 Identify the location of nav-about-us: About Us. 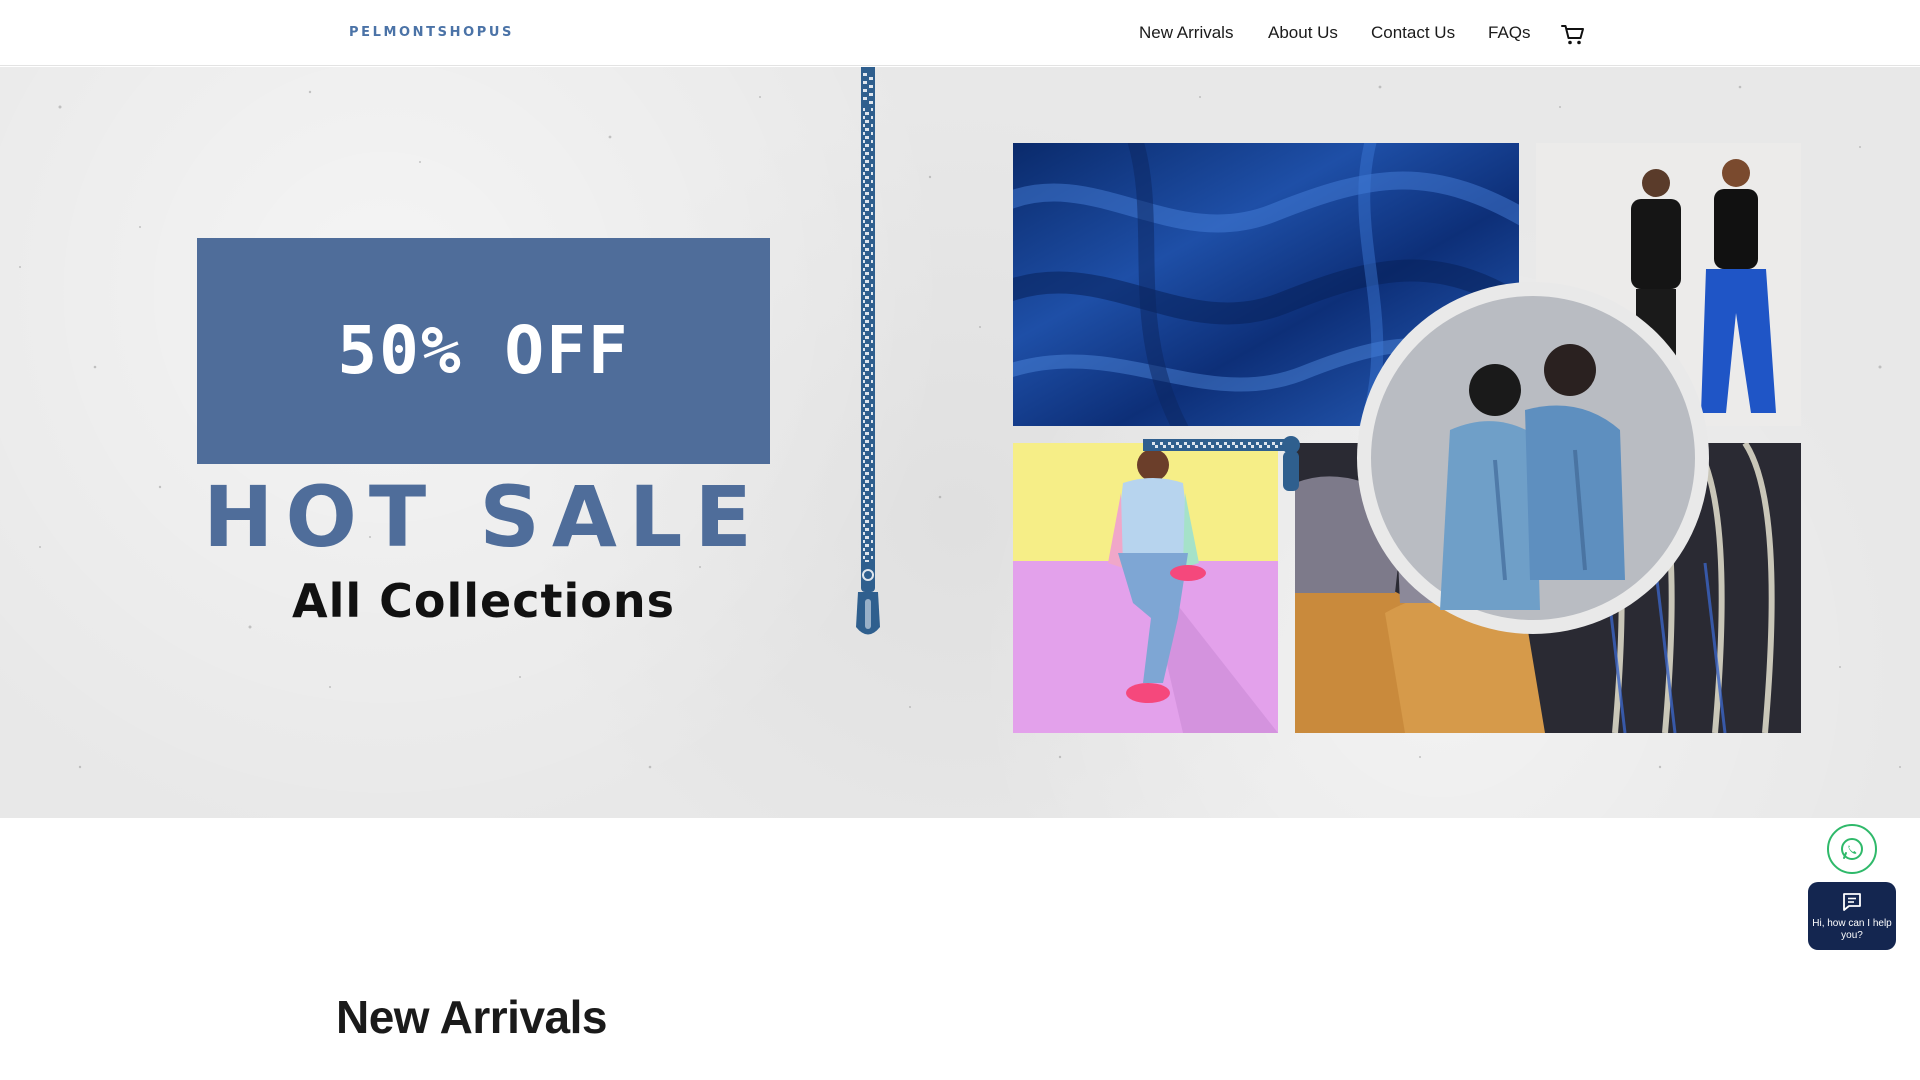
(1303, 33).